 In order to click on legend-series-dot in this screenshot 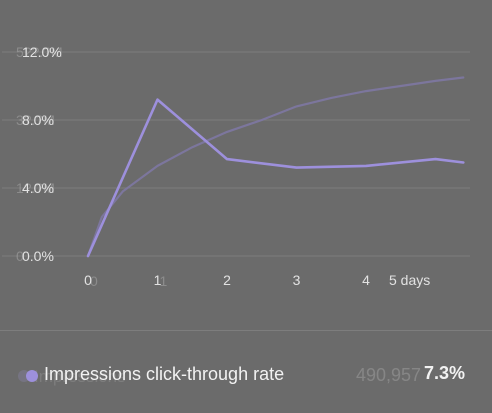, I will do `click(32, 376)`.